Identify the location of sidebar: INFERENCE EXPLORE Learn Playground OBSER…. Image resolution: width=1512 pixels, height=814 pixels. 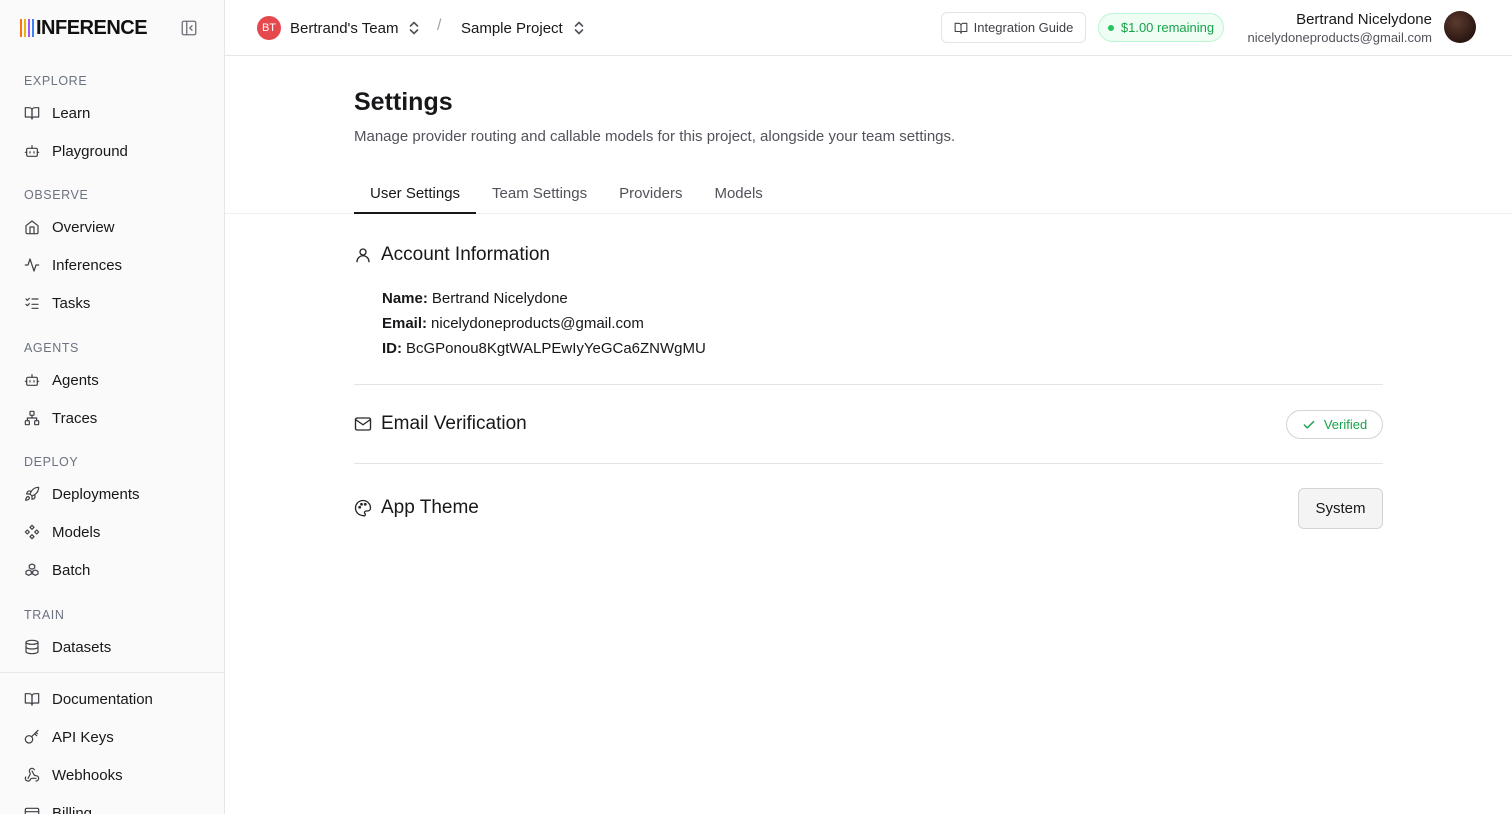
(112, 407).